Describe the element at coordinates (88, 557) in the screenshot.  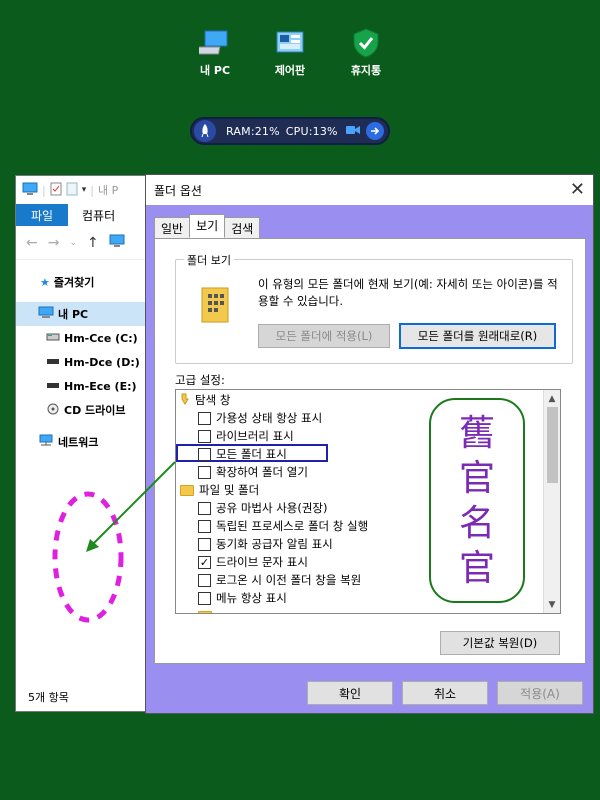
I see `dashed-ellipse-annotation` at that location.